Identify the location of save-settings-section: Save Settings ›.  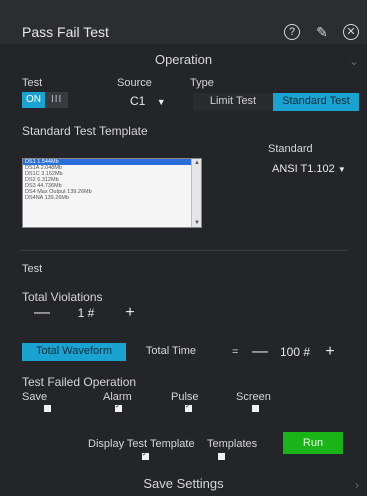
(183, 486).